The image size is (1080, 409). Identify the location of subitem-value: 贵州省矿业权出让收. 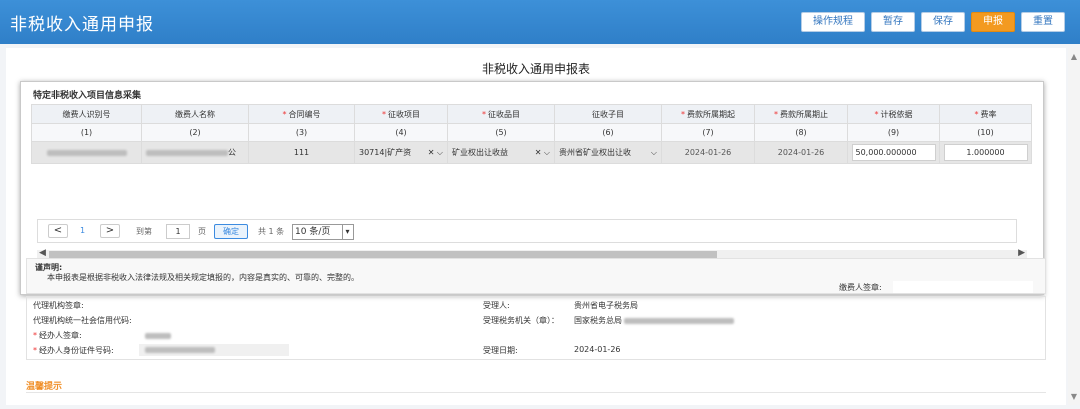
(595, 152).